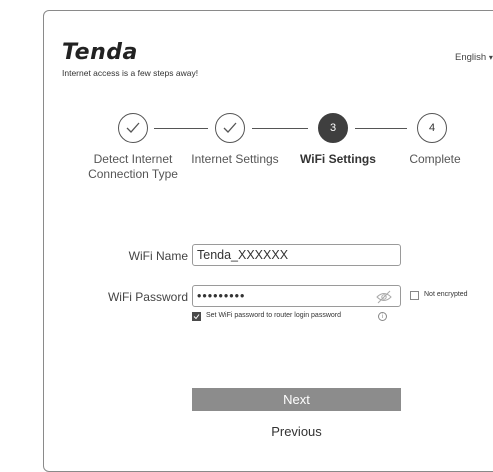 The image size is (493, 472). Describe the element at coordinates (147, 297) in the screenshot. I see `wifi-password-label: WiFi Password` at that location.